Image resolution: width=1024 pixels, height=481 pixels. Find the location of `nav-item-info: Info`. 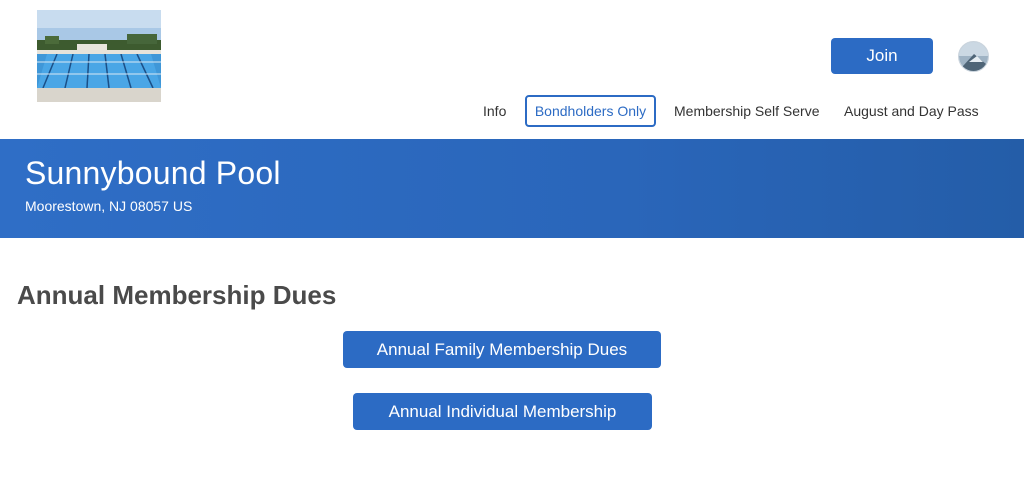

nav-item-info: Info is located at coordinates (494, 111).